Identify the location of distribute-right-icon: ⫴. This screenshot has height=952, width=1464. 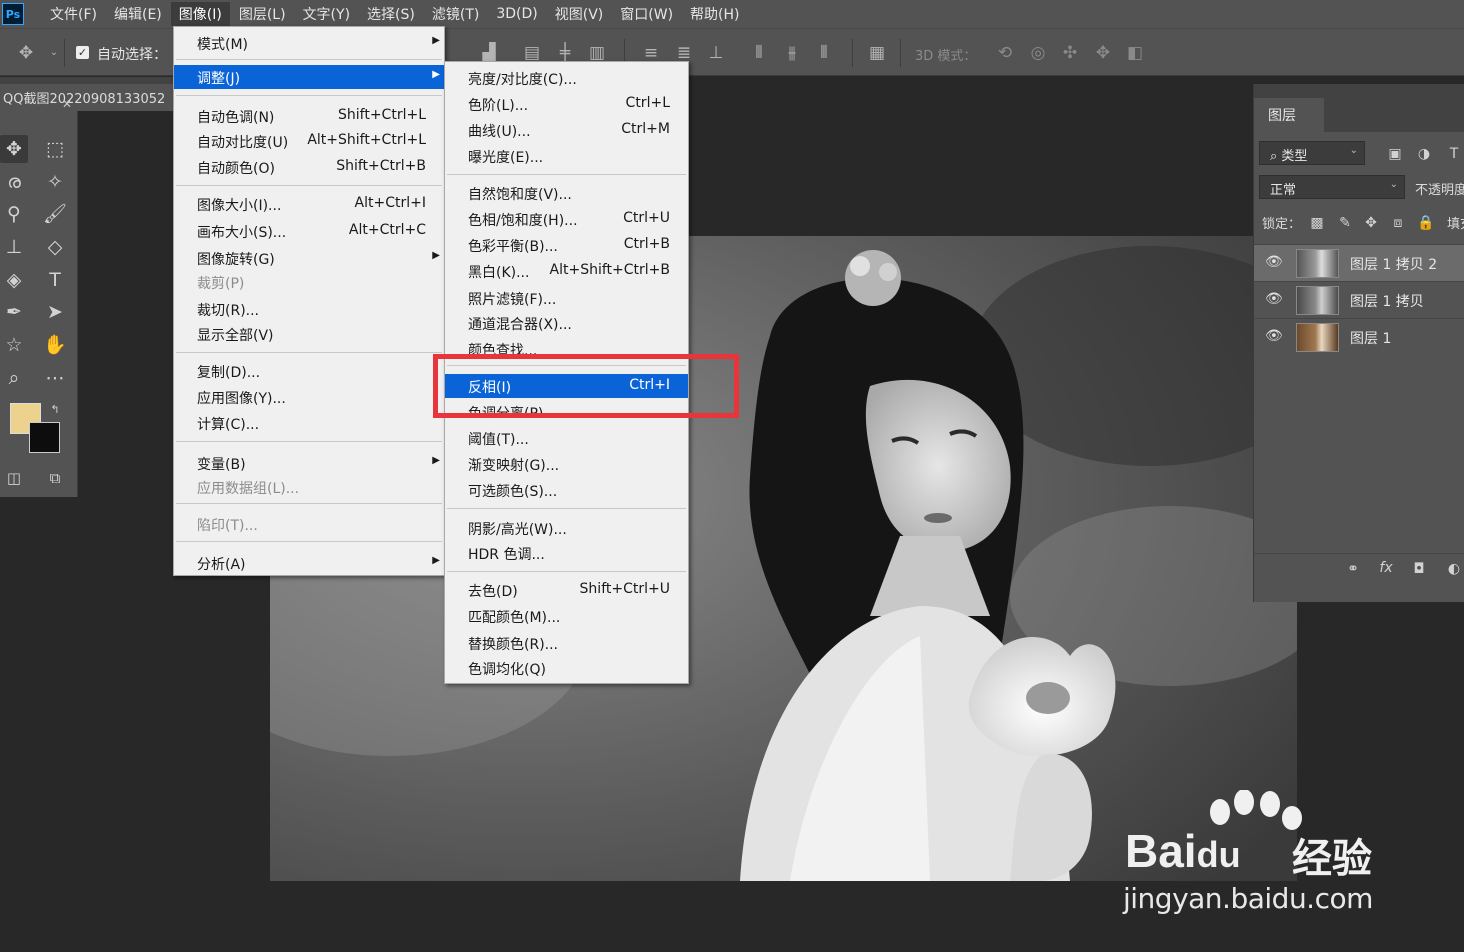
(824, 53).